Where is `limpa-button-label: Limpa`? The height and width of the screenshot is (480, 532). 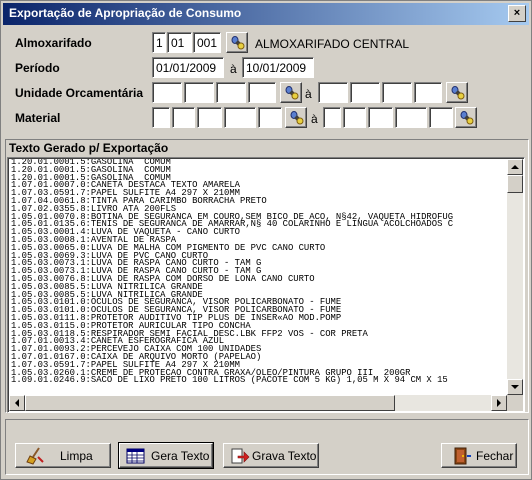 limpa-button-label: Limpa is located at coordinates (76, 456).